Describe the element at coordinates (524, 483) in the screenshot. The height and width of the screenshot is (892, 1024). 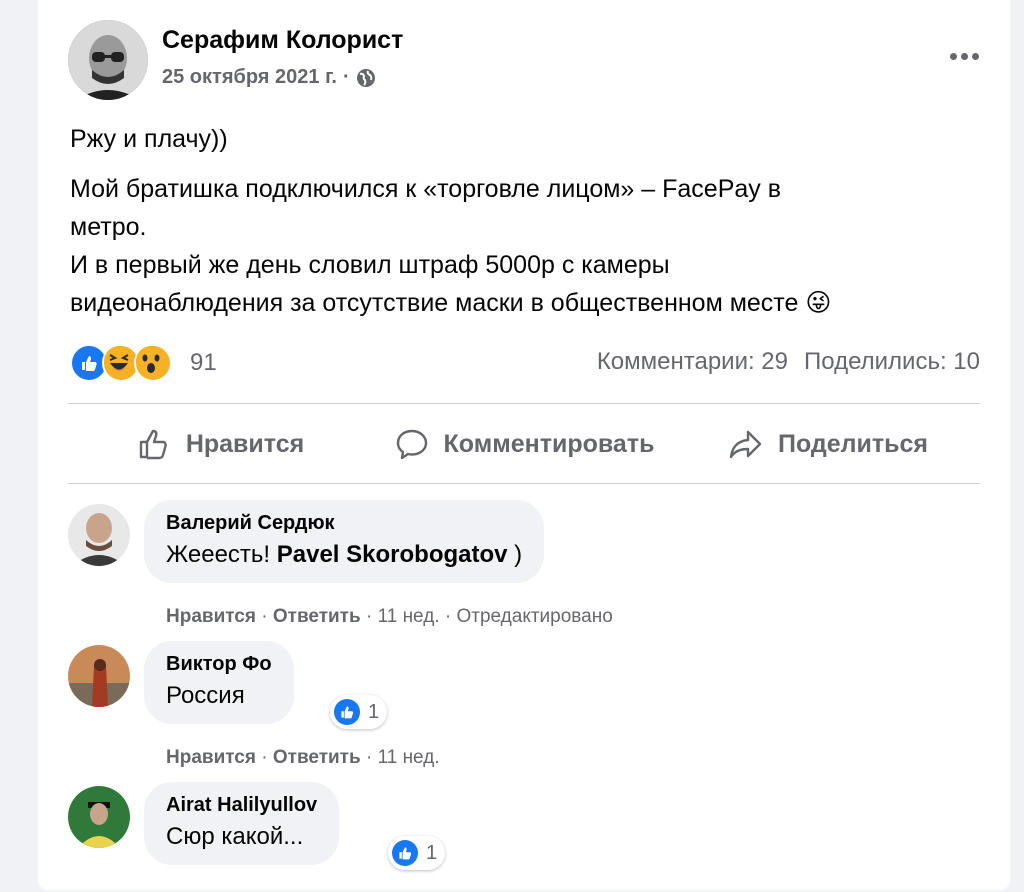
I see `divider-bottom` at that location.